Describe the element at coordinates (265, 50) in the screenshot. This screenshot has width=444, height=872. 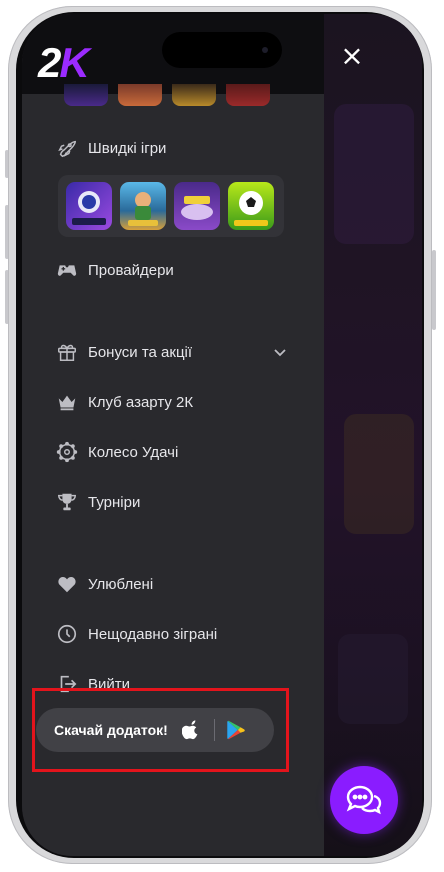
I see `camera-dot` at that location.